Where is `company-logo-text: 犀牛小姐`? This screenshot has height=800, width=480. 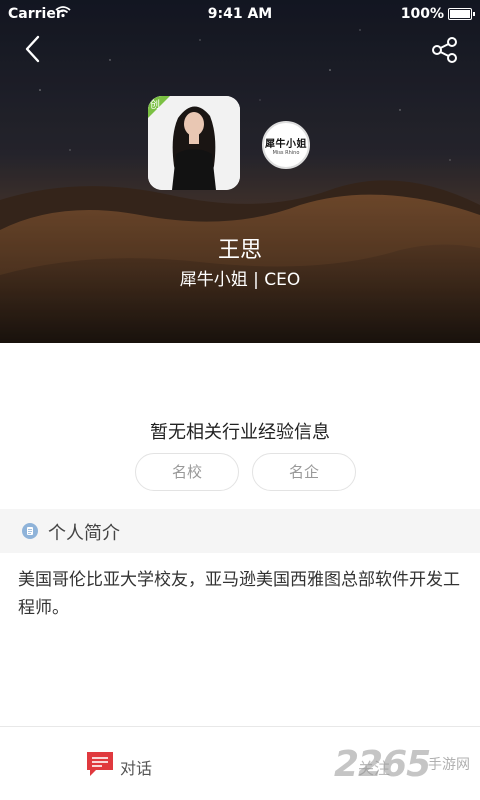
company-logo-text: 犀牛小姐 is located at coordinates (286, 144).